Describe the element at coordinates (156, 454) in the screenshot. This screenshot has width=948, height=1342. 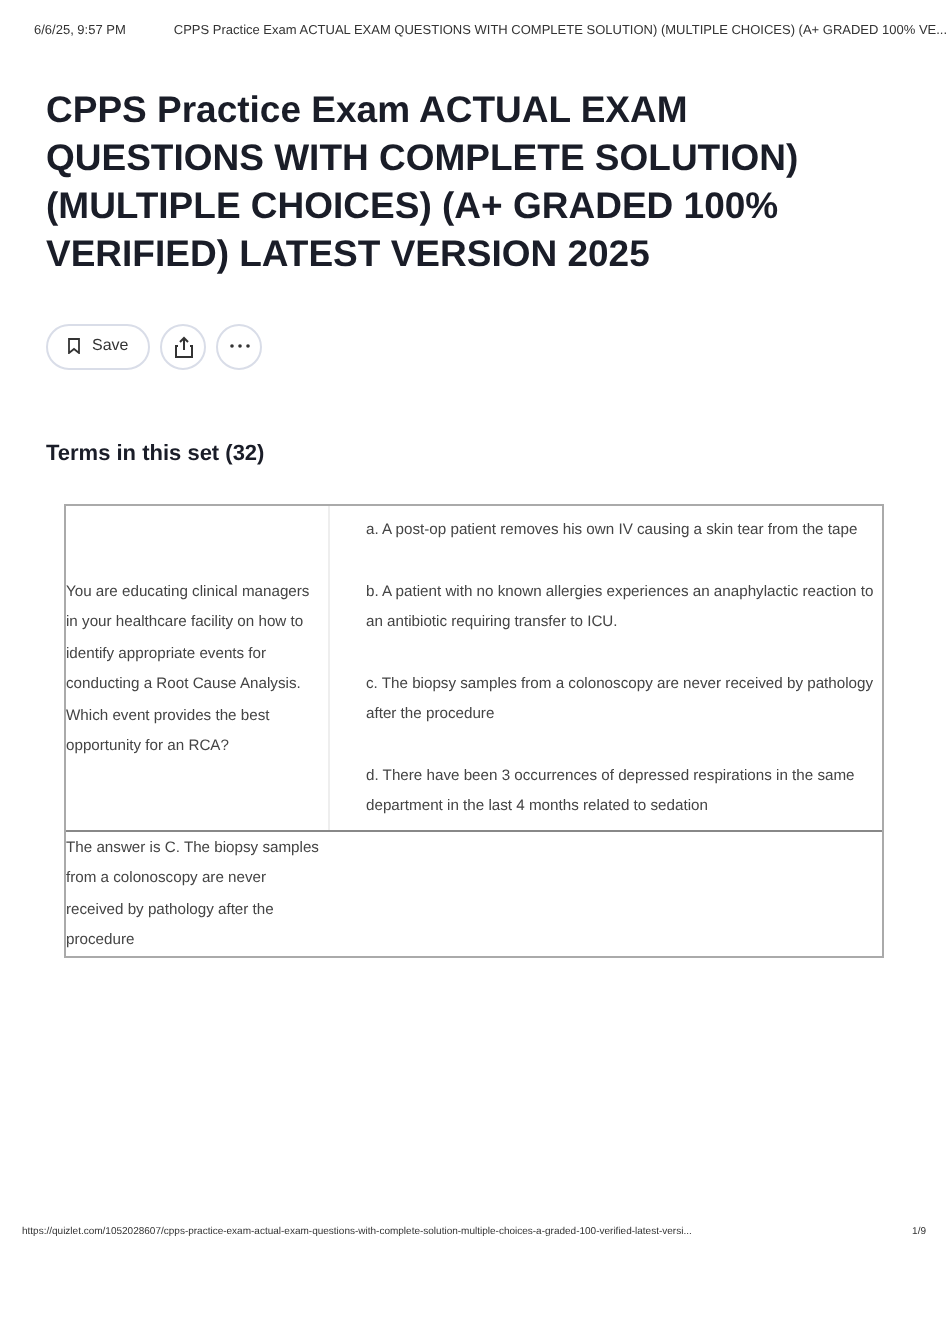
I see `terms-heading: Terms in this set (32)` at that location.